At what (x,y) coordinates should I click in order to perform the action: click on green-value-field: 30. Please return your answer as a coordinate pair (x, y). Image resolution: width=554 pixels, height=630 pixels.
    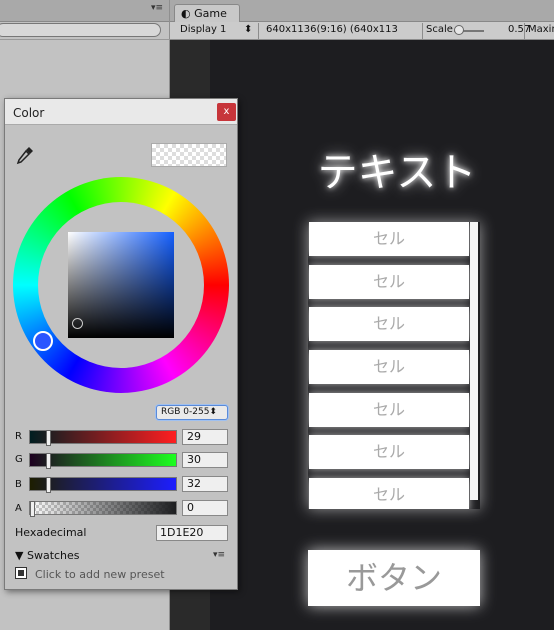
    Looking at the image, I should click on (205, 460).